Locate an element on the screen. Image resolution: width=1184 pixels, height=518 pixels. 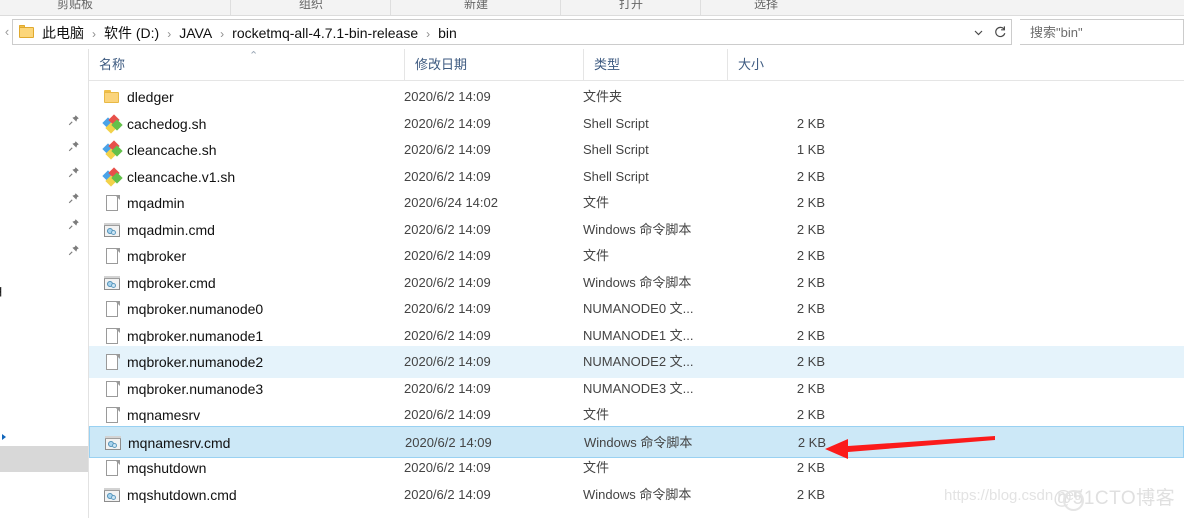
search-input: 搜索"bin" is located at coordinates (1102, 32).